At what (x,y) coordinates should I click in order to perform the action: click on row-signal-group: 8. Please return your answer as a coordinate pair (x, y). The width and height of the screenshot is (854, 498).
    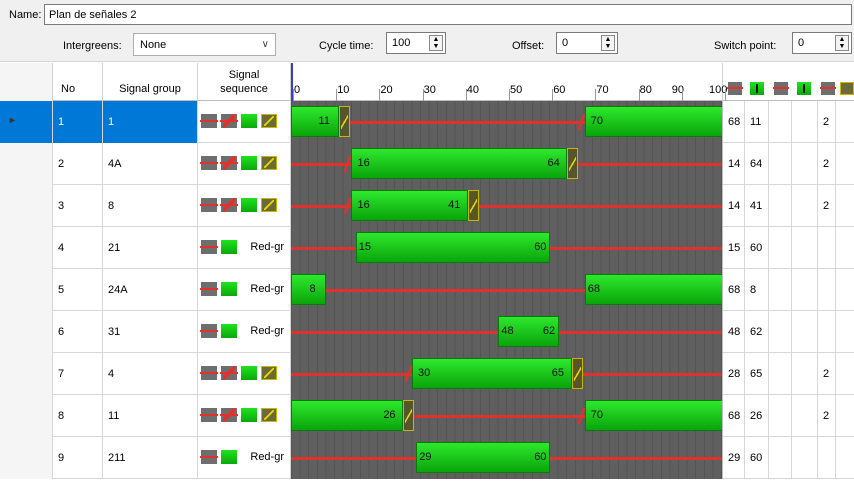
    Looking at the image, I should click on (150, 206).